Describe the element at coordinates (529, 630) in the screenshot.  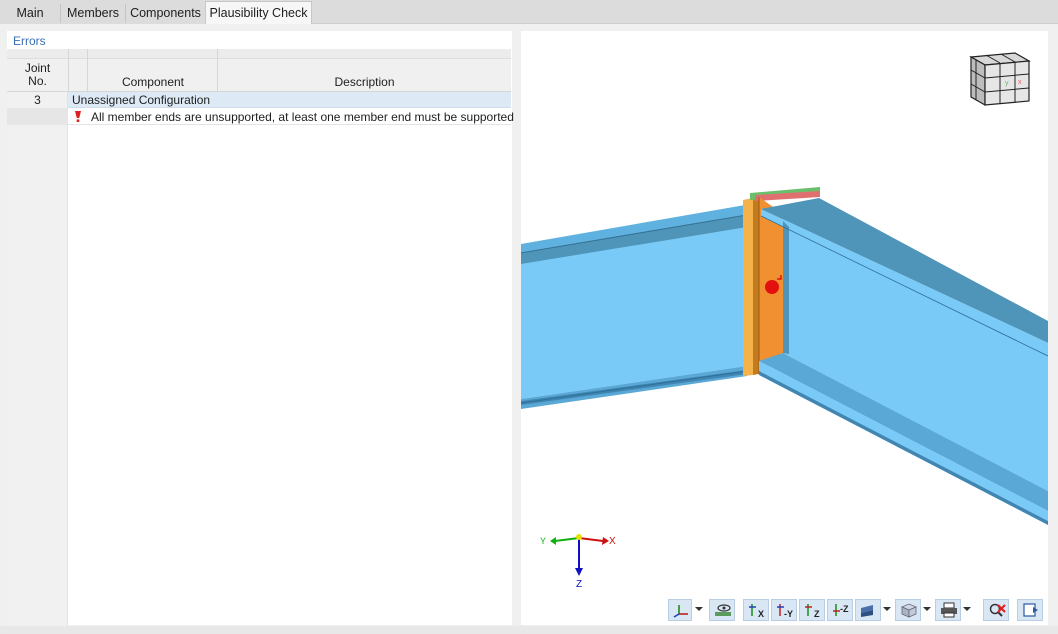
I see `status-bar` at that location.